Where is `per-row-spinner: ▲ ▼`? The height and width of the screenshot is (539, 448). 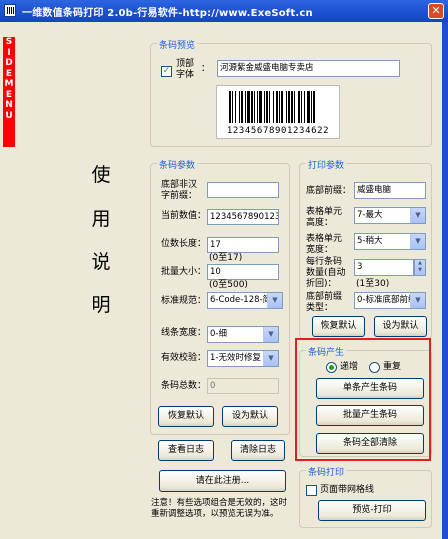 per-row-spinner: ▲ ▼ is located at coordinates (420, 267).